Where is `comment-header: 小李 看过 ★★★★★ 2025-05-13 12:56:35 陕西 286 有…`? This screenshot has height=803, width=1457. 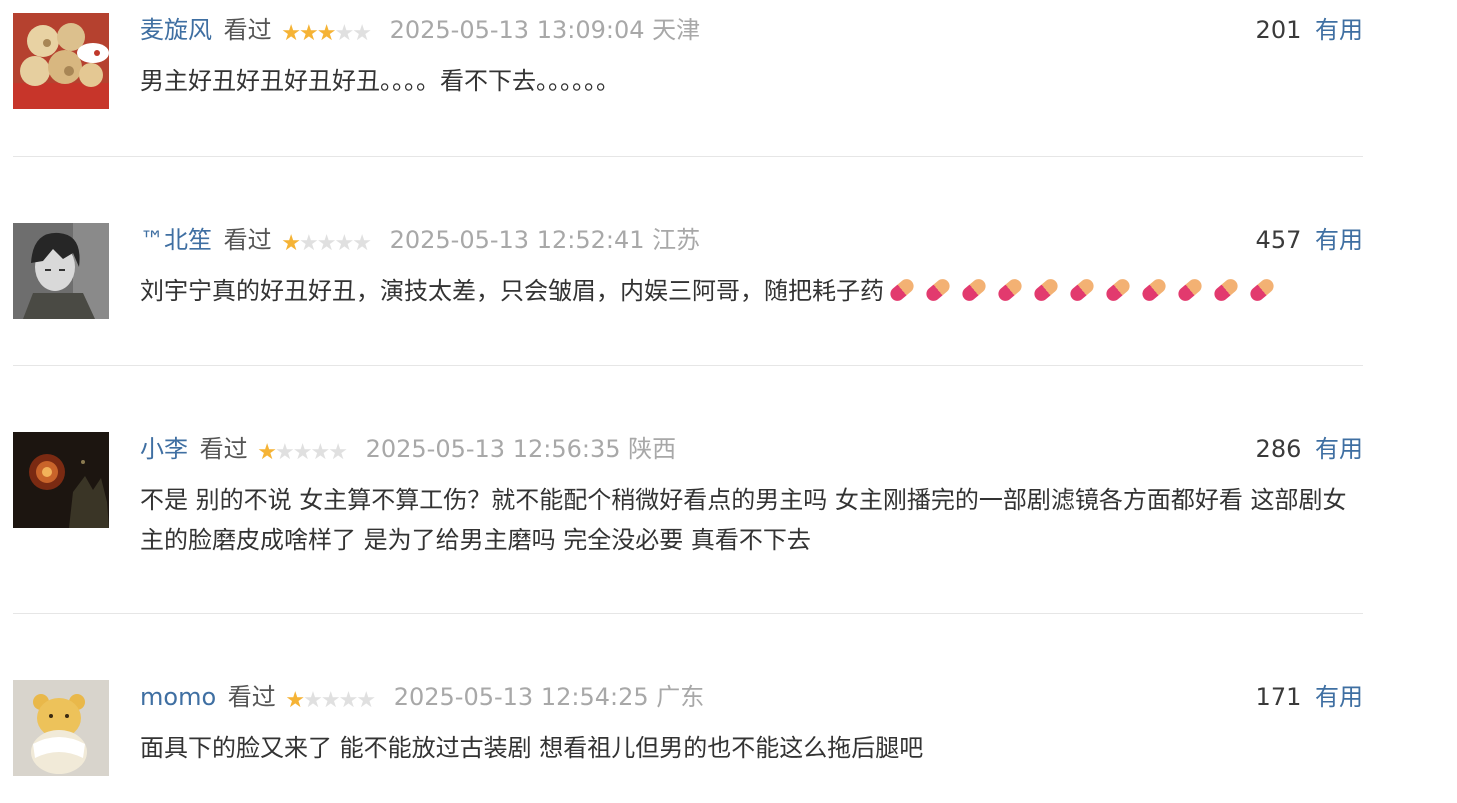
comment-header: 小李 看过 ★★★★★ 2025-05-13 12:56:35 陕西 286 有… is located at coordinates (751, 449).